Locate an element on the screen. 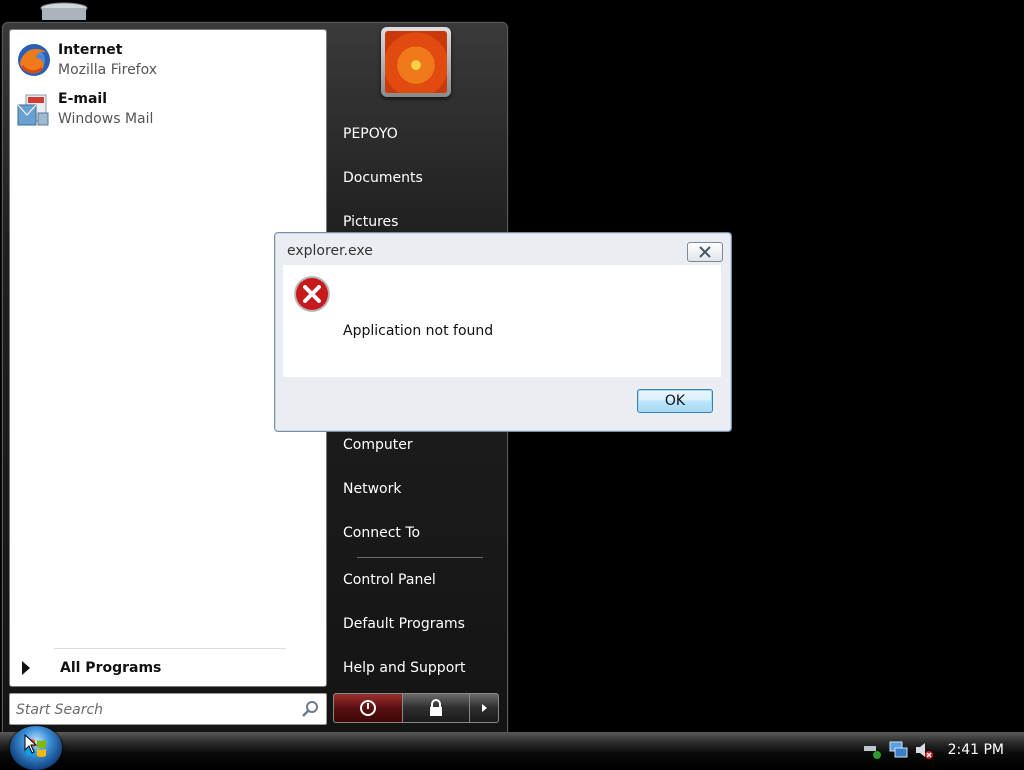 Image resolution: width=1024 pixels, height=770 pixels. power-button is located at coordinates (368, 708).